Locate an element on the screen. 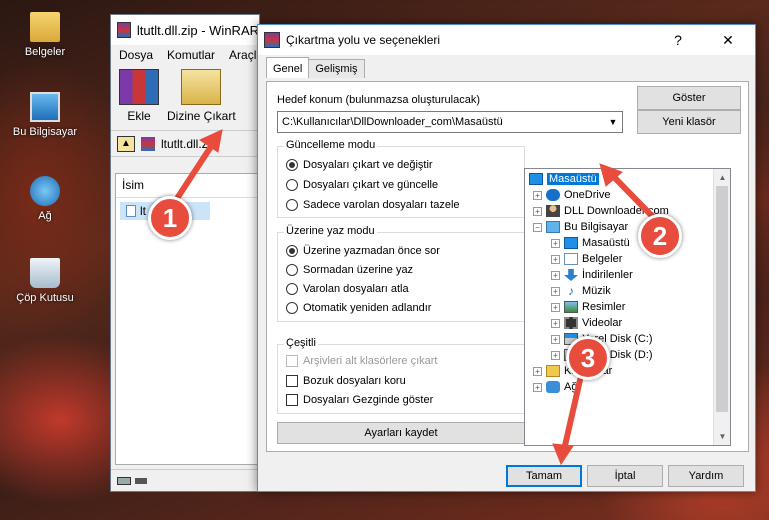  tree-node-this-pc: − Bu Bilgisayar is located at coordinates (580, 227).